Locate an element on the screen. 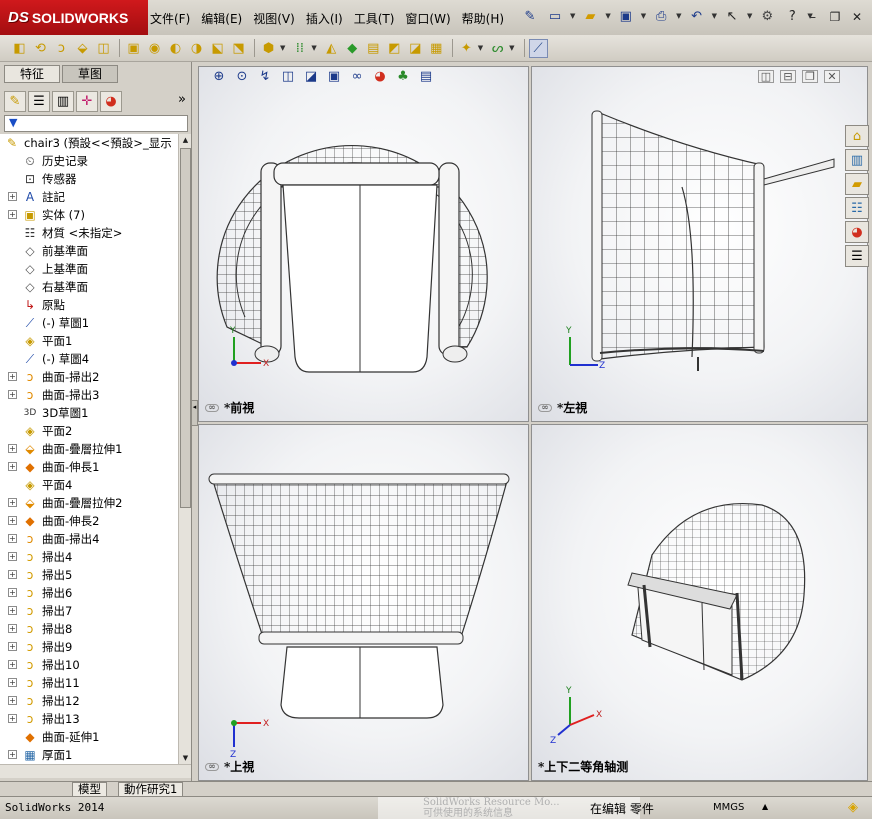  display-style-icon: ▣ is located at coordinates (334, 77).